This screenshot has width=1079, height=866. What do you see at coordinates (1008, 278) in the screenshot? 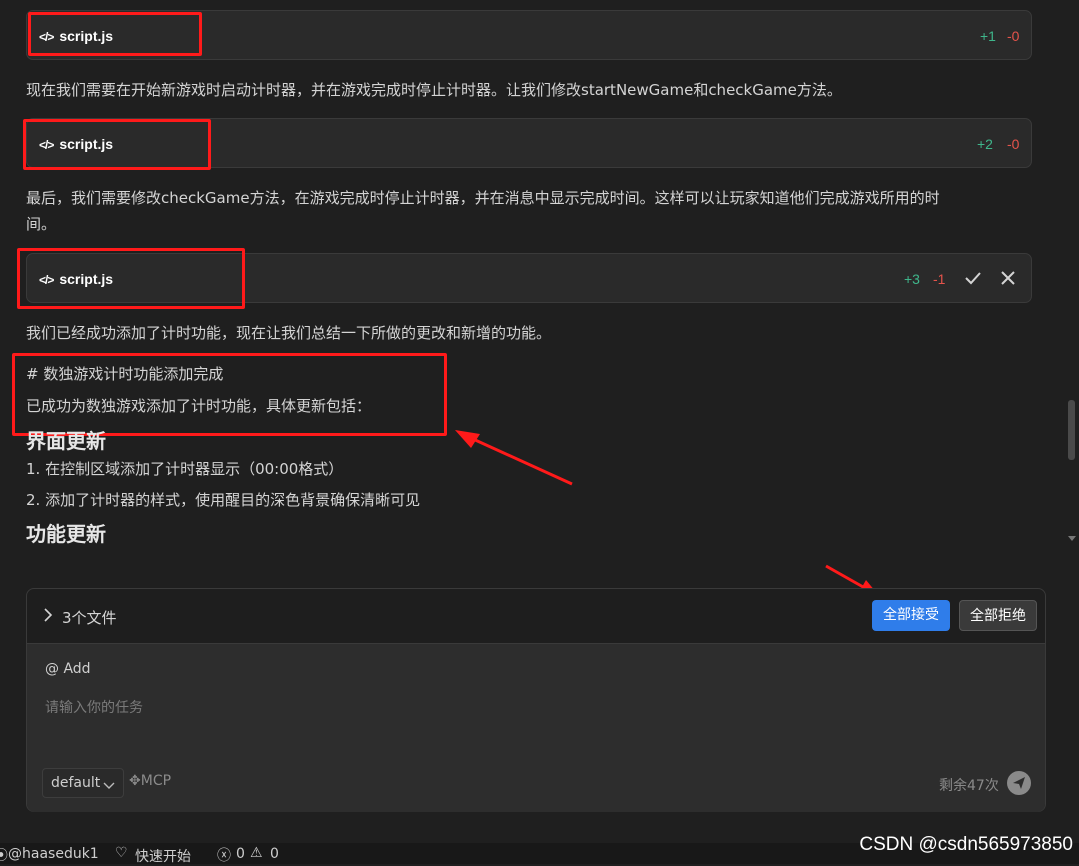
I see `reject-close-icon` at bounding box center [1008, 278].